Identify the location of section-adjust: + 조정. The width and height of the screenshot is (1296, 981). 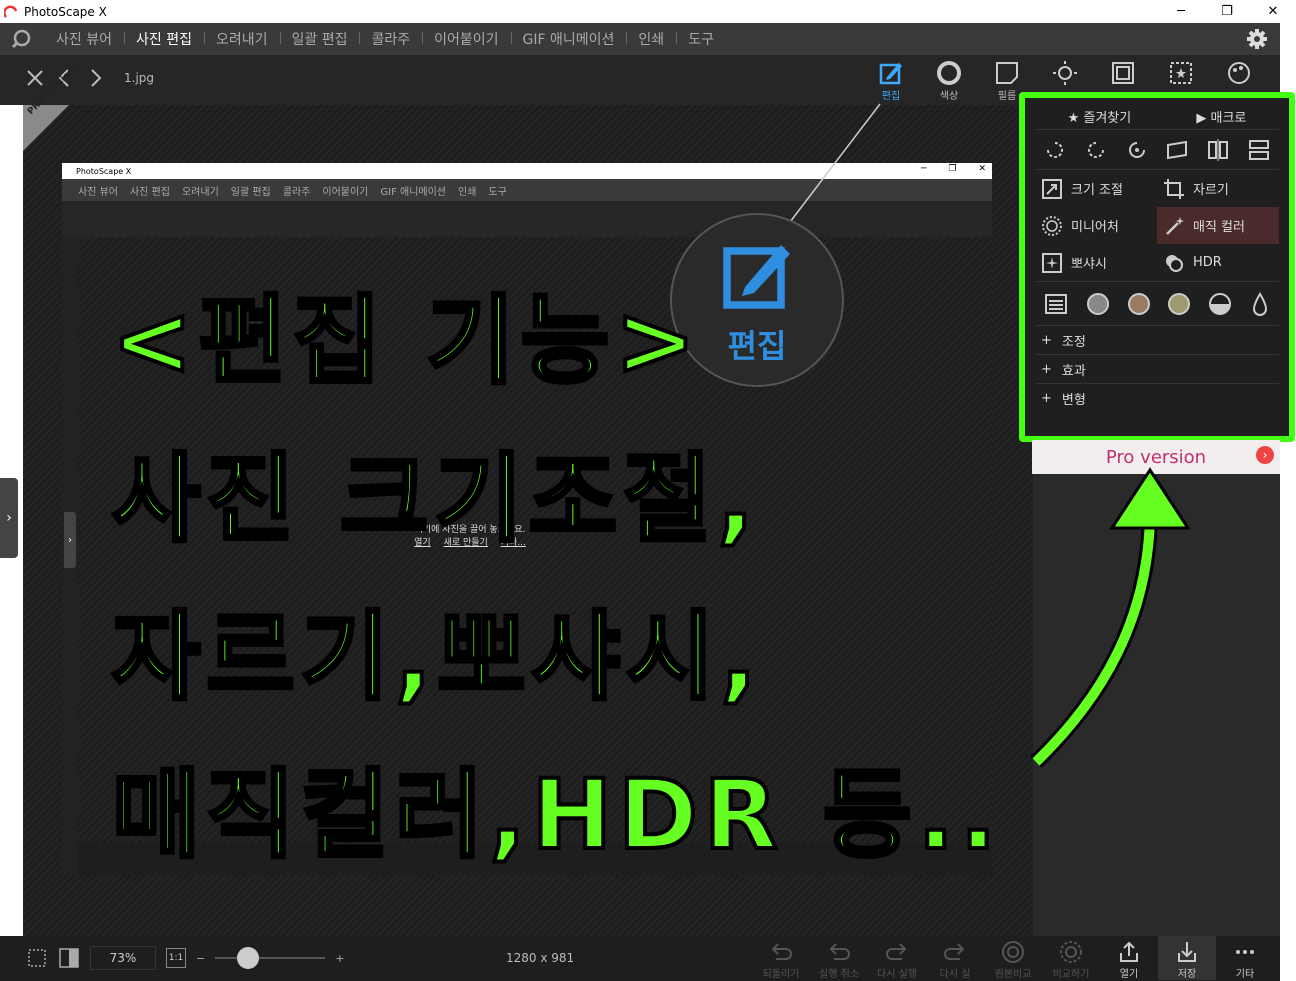
(1157, 340).